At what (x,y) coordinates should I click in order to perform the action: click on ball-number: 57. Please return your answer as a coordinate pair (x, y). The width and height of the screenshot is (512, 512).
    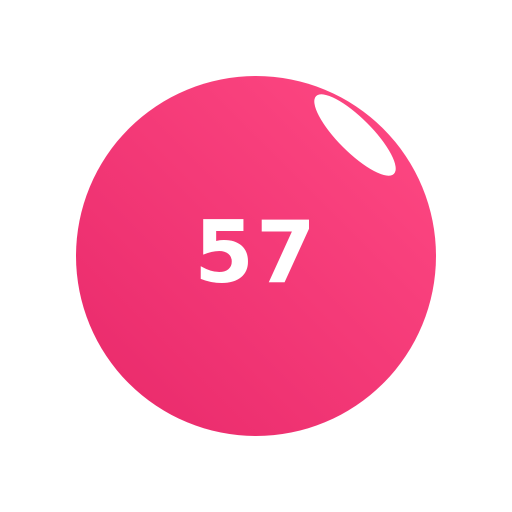
    Looking at the image, I should click on (256, 253).